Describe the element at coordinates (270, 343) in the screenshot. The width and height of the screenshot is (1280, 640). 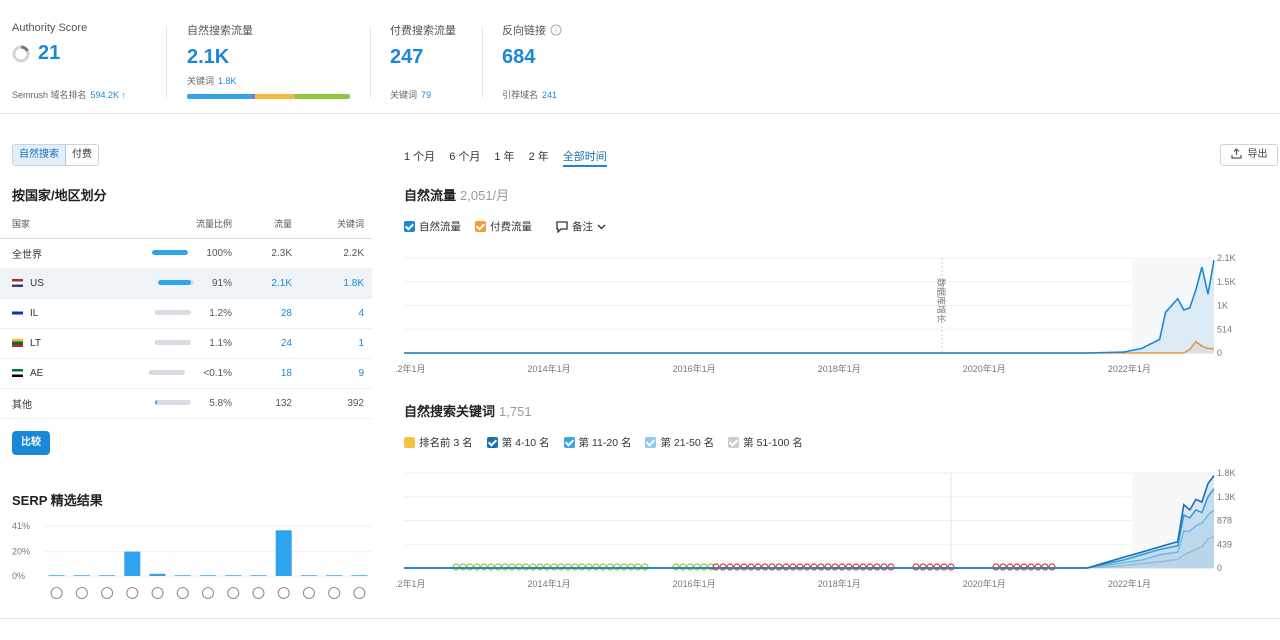
I see `geo-traffic-cell: 24` at that location.